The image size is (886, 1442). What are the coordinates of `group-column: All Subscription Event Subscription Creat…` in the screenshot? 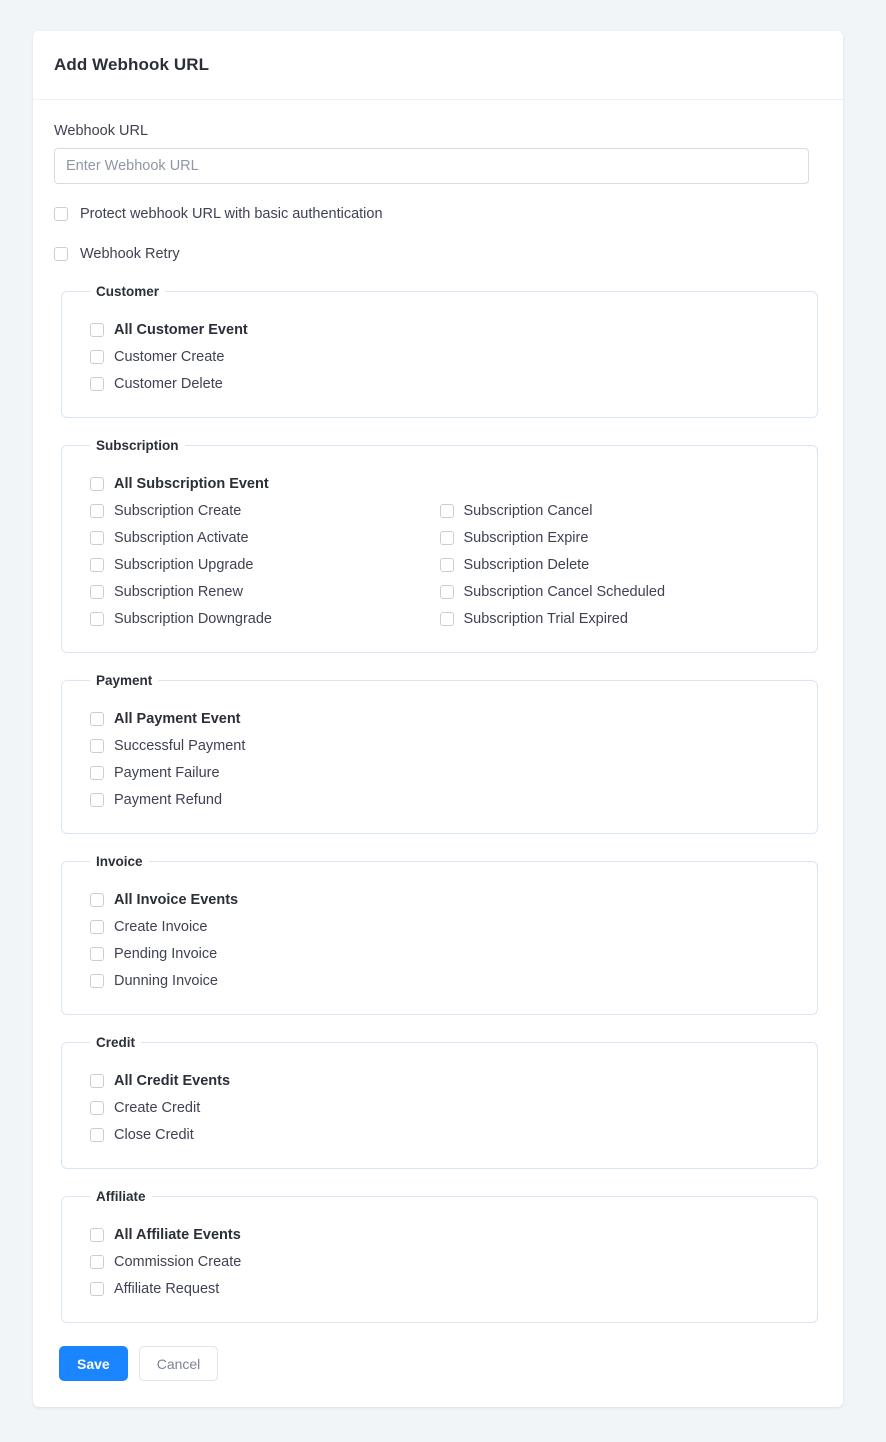 It's located at (258, 551).